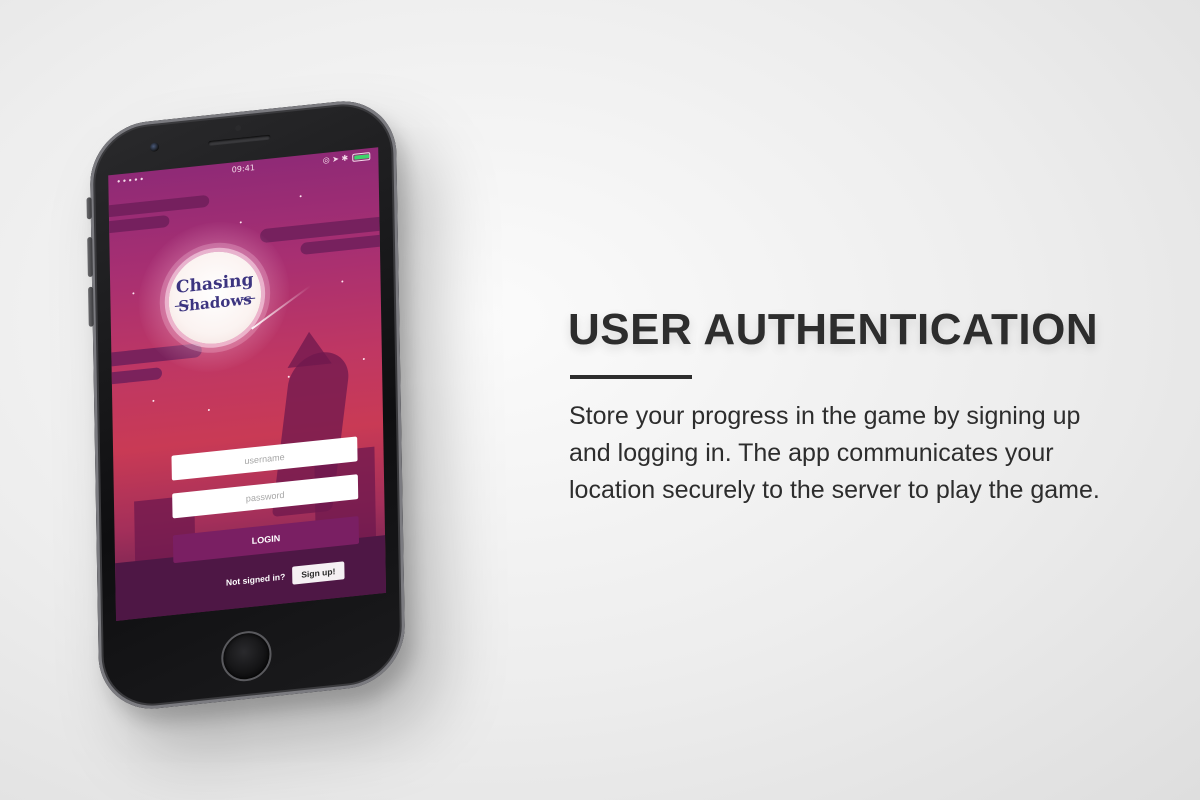  I want to click on feature-title: USER AUTHENTICATION, so click(833, 329).